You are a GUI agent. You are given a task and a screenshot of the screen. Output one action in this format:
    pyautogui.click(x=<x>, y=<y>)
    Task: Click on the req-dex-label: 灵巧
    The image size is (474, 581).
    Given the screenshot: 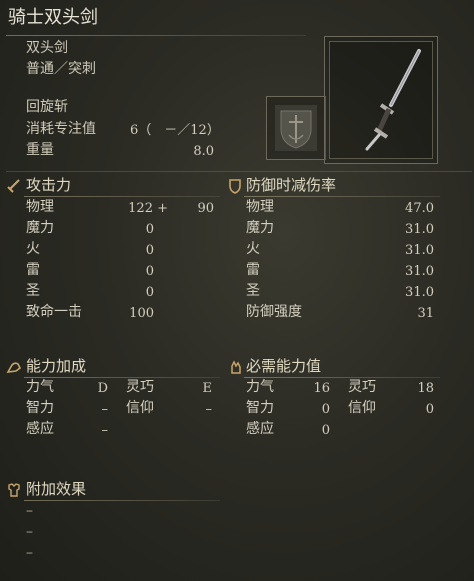 What is the action you would take?
    pyautogui.click(x=362, y=387)
    